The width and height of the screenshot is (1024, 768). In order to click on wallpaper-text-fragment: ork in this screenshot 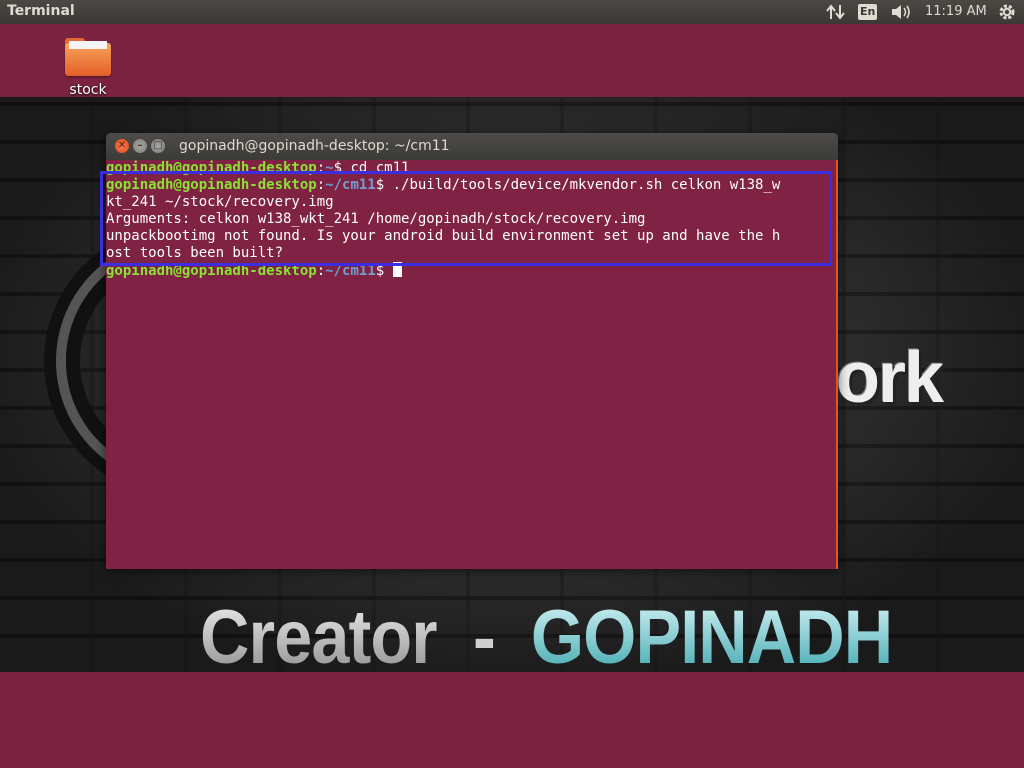, I will do `click(890, 378)`.